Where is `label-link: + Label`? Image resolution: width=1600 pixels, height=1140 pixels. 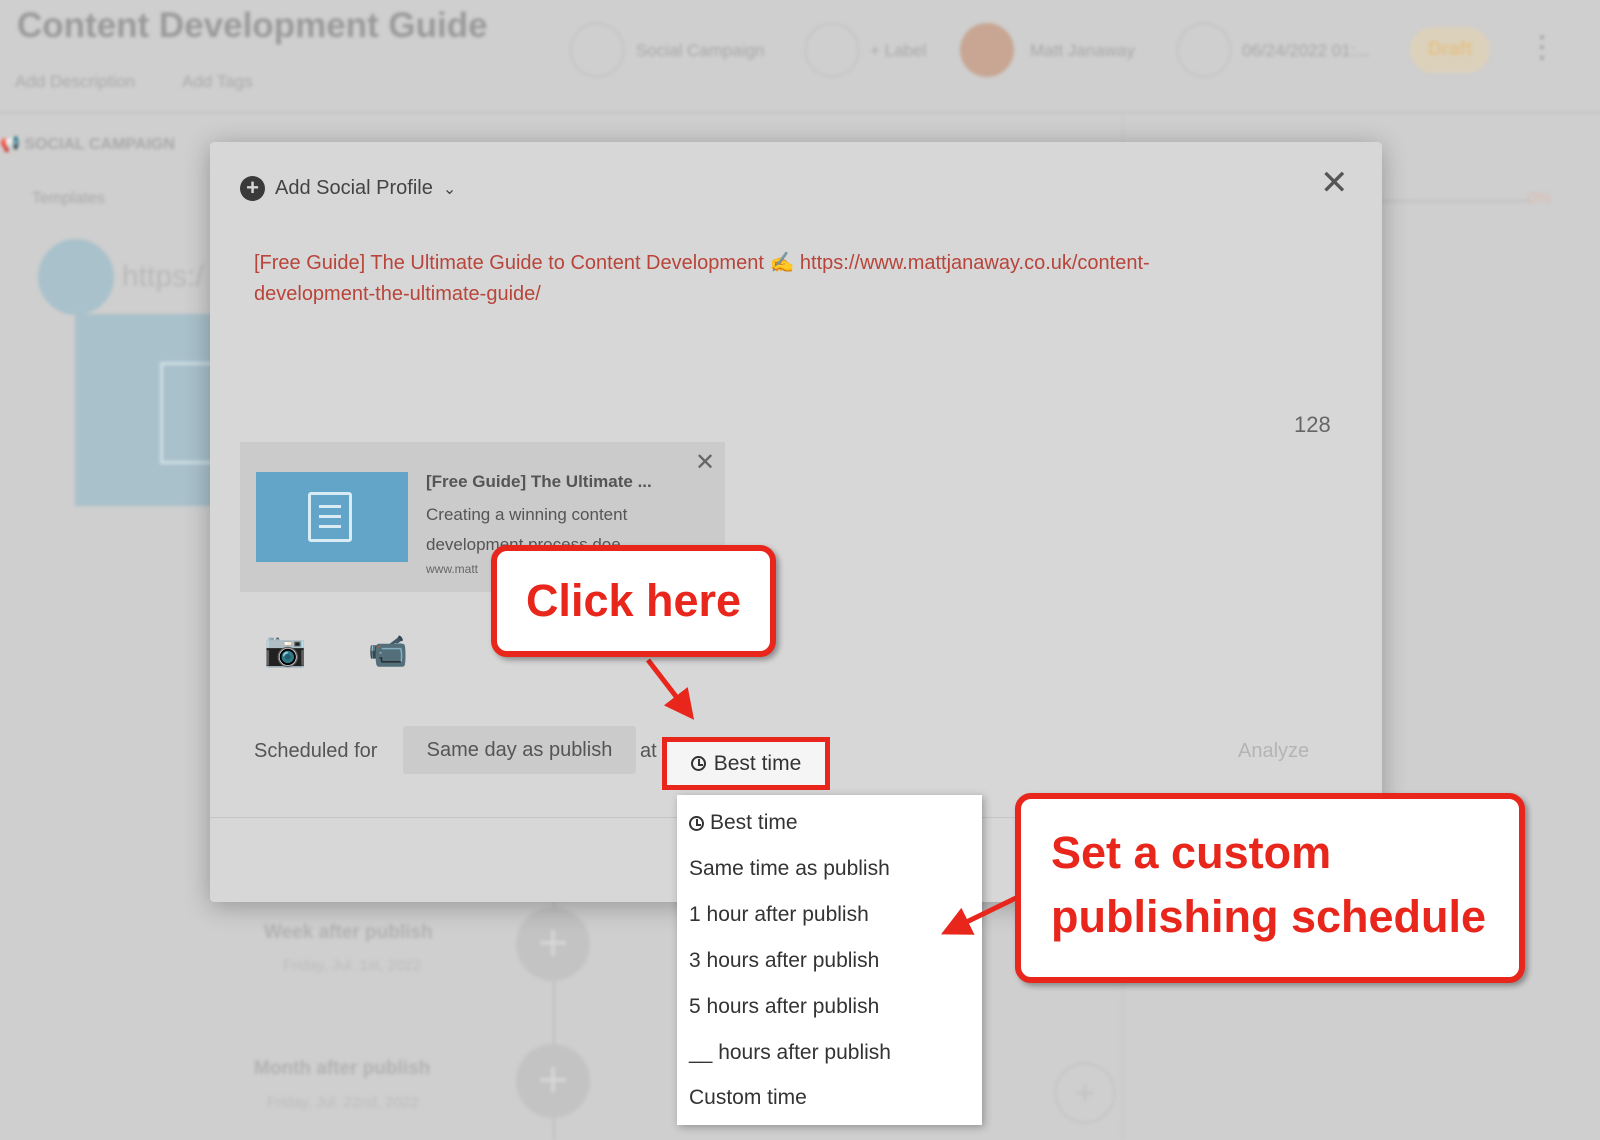 label-link: + Label is located at coordinates (898, 51).